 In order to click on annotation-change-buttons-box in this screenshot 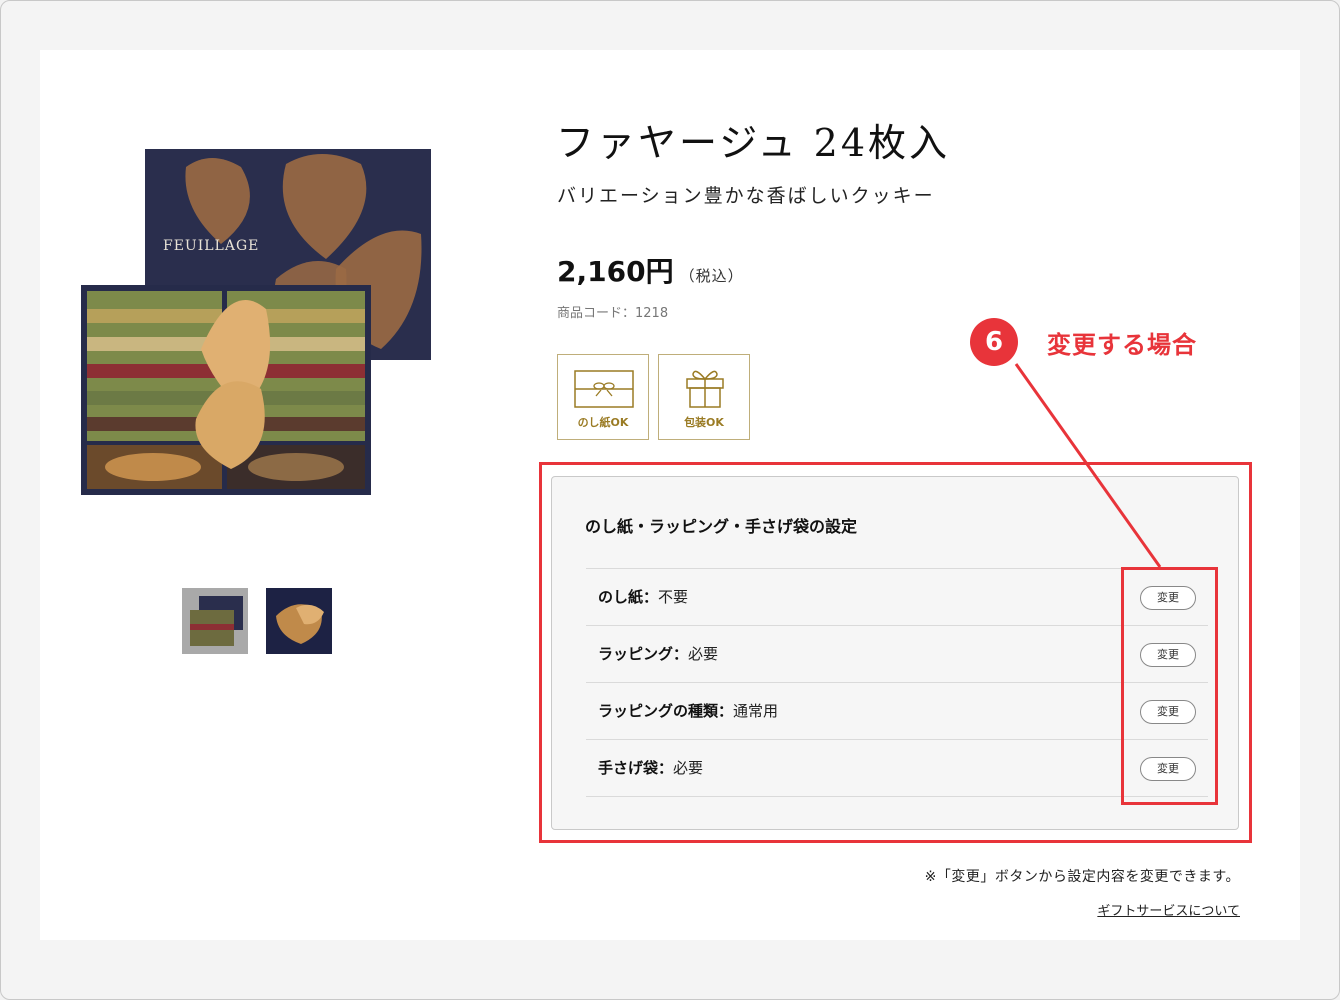, I will do `click(1169, 686)`.